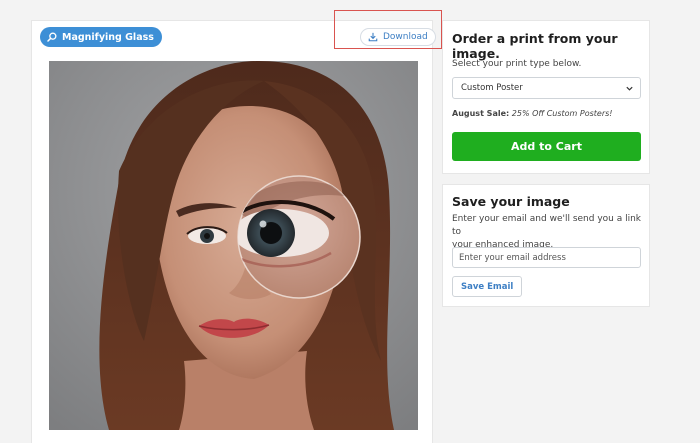  I want to click on sale-label: August Sale:, so click(481, 113).